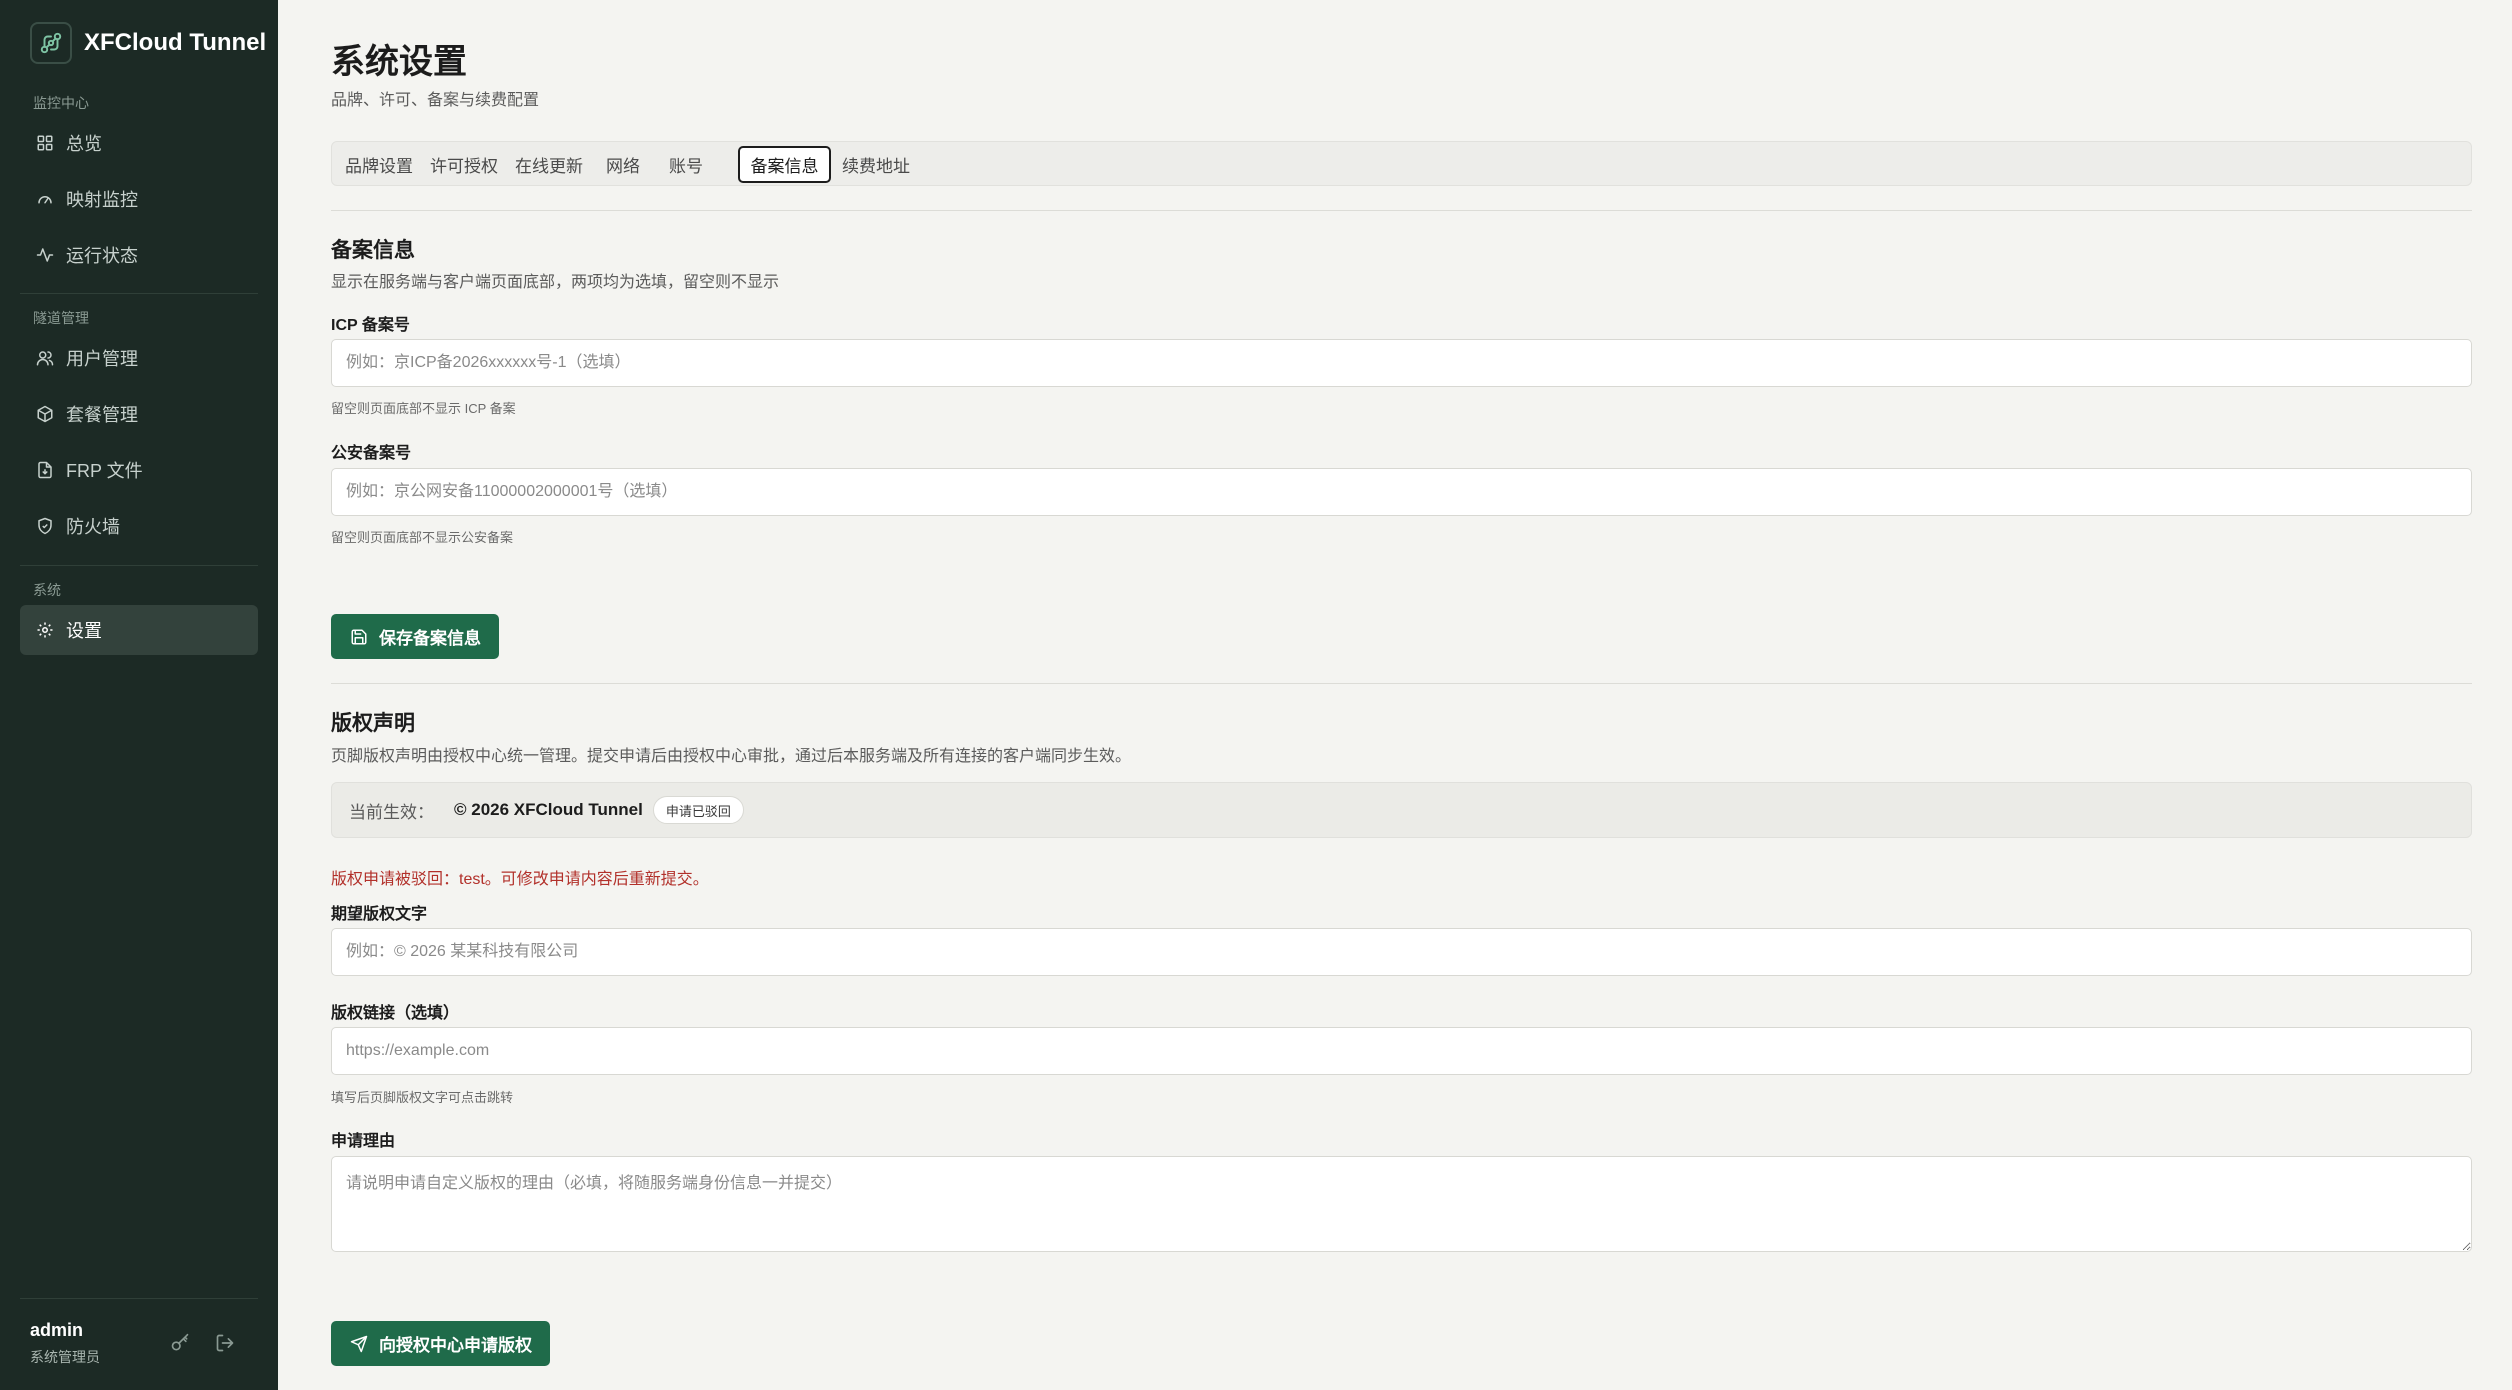 The height and width of the screenshot is (1390, 2512). I want to click on save-beian-label: 保存备案信息, so click(430, 638).